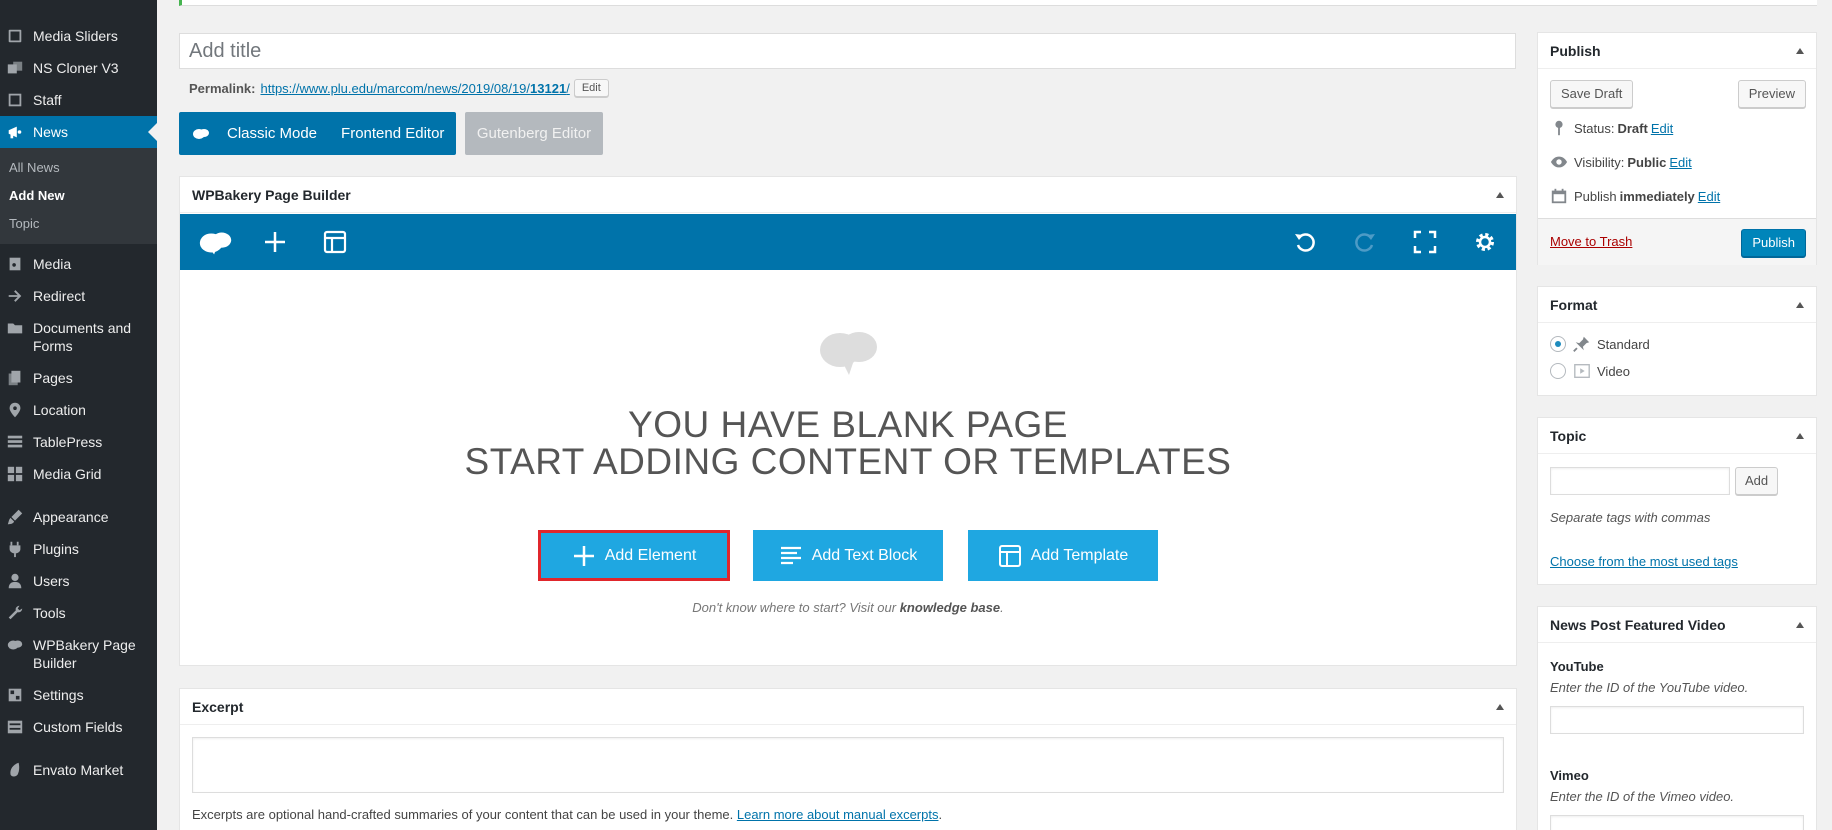  What do you see at coordinates (392, 133) in the screenshot?
I see `frontend-editor-button: Frontend Editor` at bounding box center [392, 133].